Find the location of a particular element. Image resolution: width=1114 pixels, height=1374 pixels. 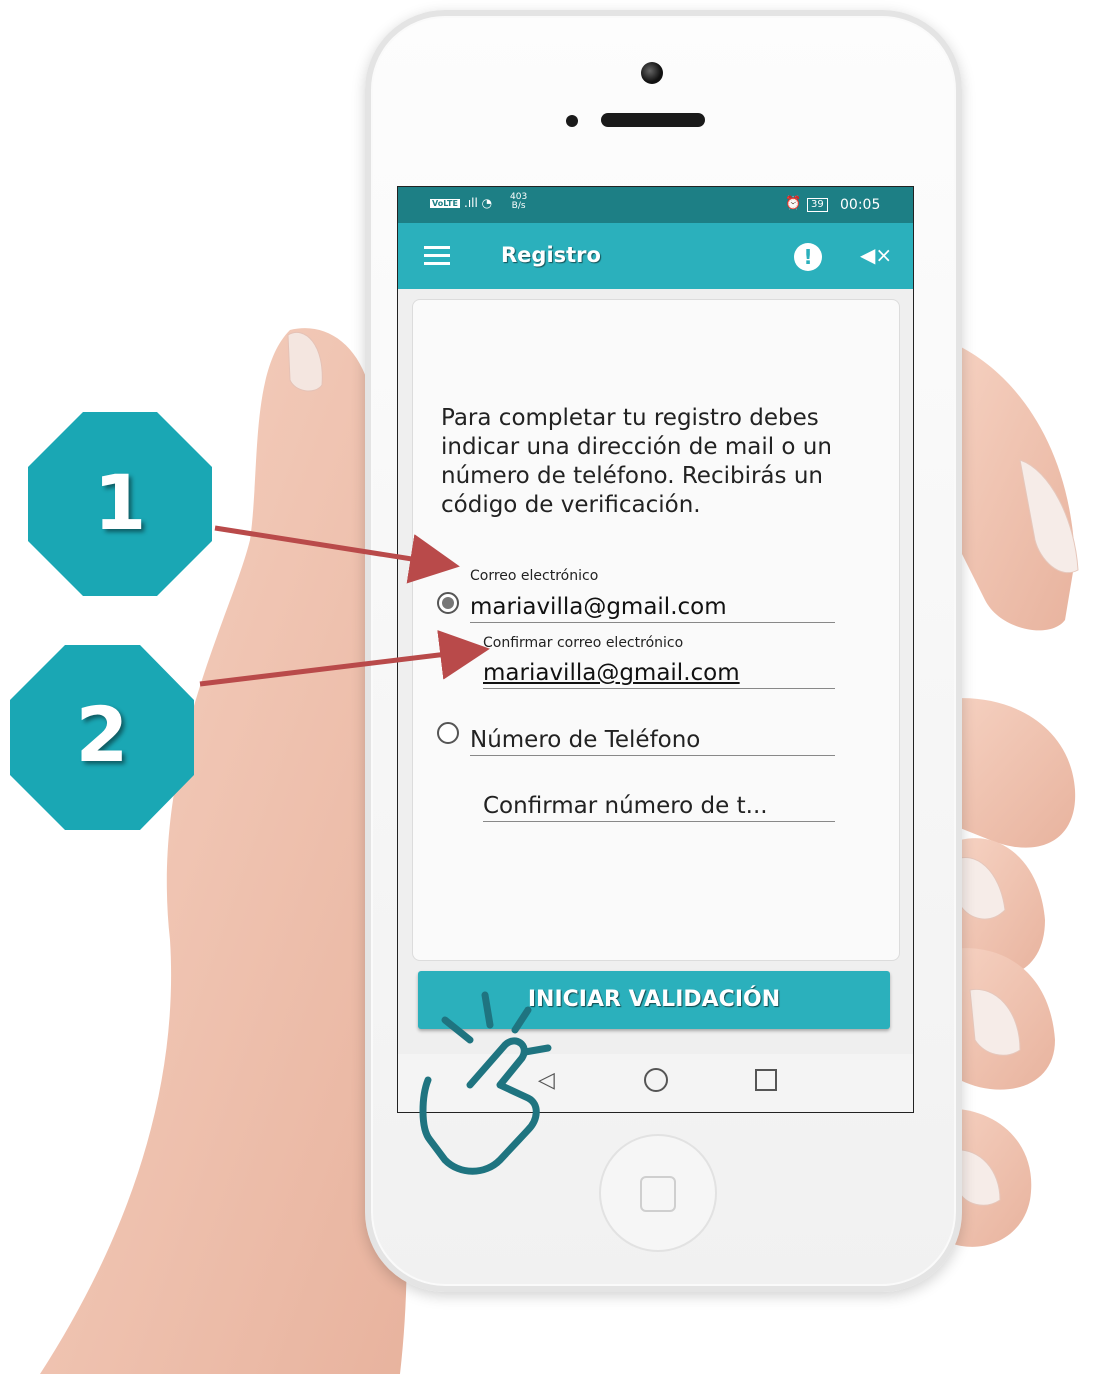

home-button-square-icon is located at coordinates (658, 1194).